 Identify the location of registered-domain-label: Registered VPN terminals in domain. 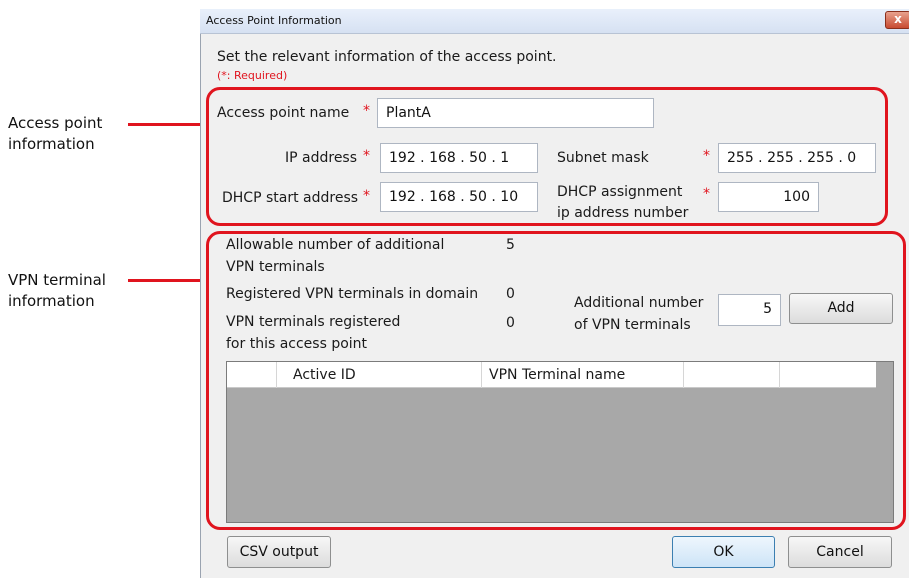
(352, 294).